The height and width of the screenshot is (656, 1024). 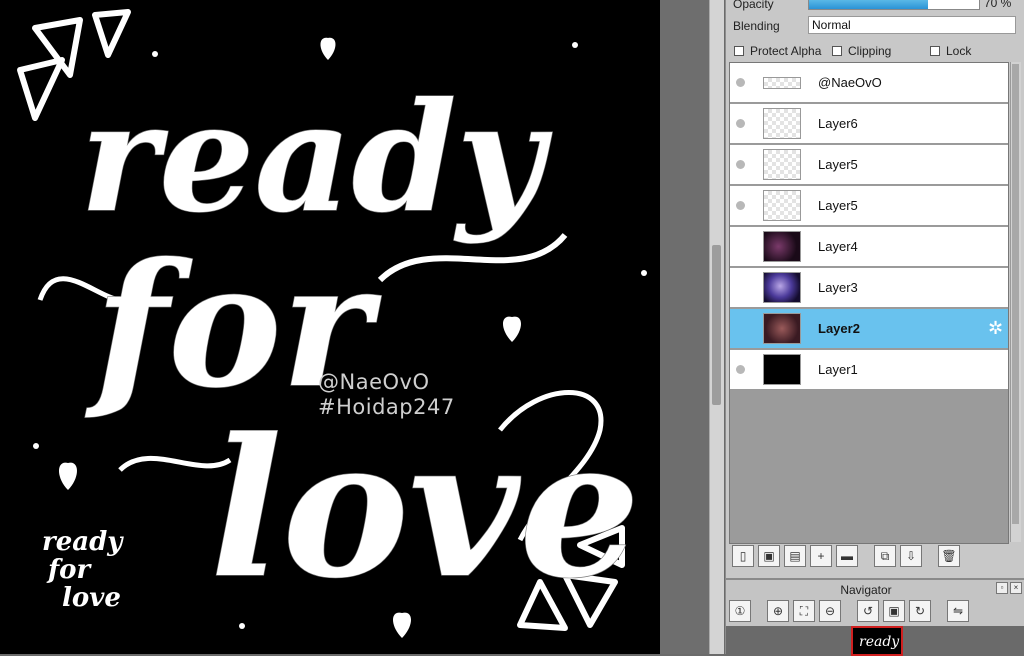 What do you see at coordinates (91, 598) in the screenshot?
I see `small-lettering-love: love` at bounding box center [91, 598].